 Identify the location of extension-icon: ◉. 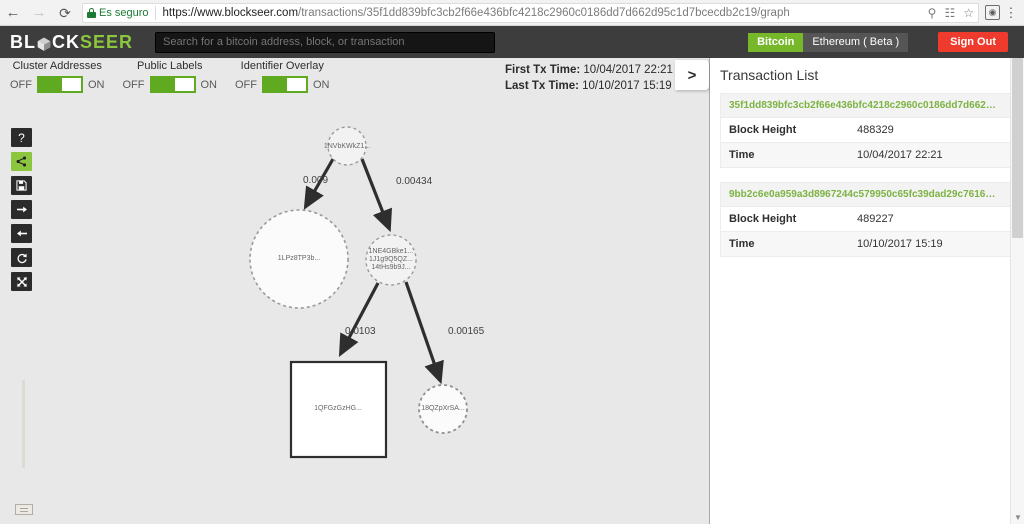
(992, 12).